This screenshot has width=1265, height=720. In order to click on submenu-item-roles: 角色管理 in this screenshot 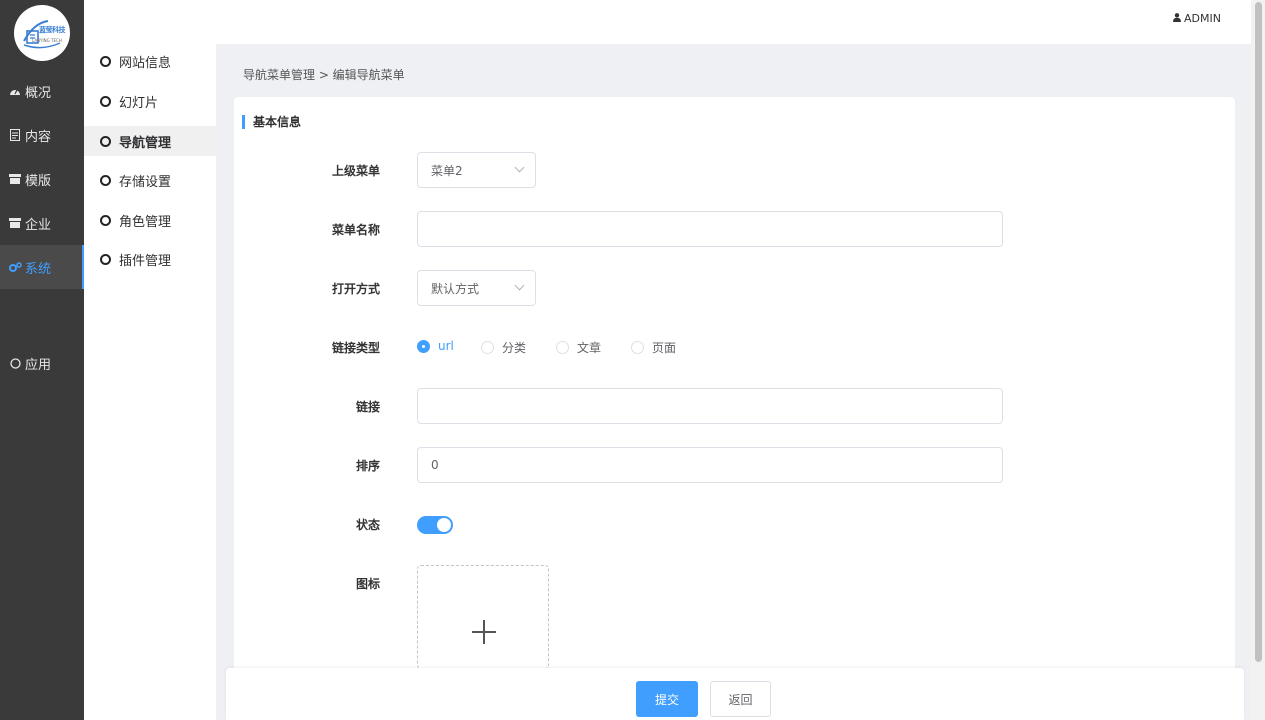, I will do `click(150, 220)`.